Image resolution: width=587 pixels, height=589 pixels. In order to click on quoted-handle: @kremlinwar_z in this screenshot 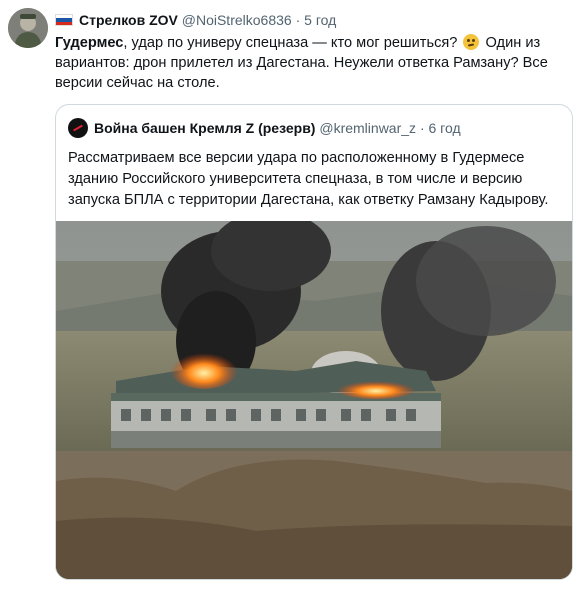, I will do `click(368, 128)`.